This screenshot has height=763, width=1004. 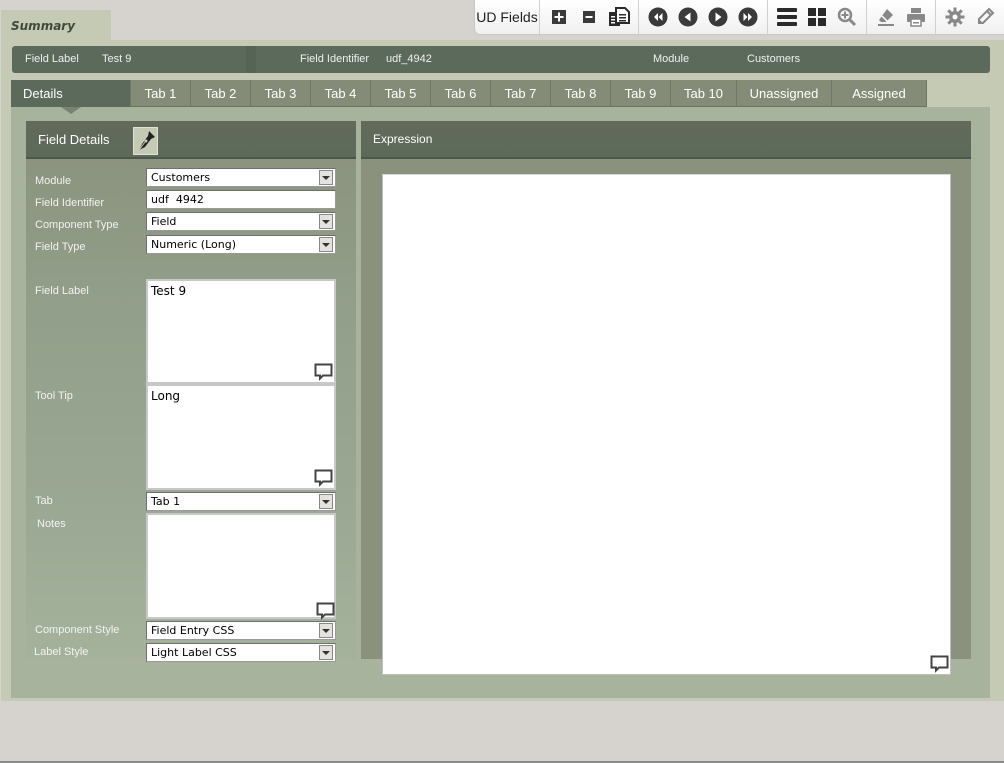 What do you see at coordinates (241, 331) in the screenshot?
I see `field-label-textarea: Test 9` at bounding box center [241, 331].